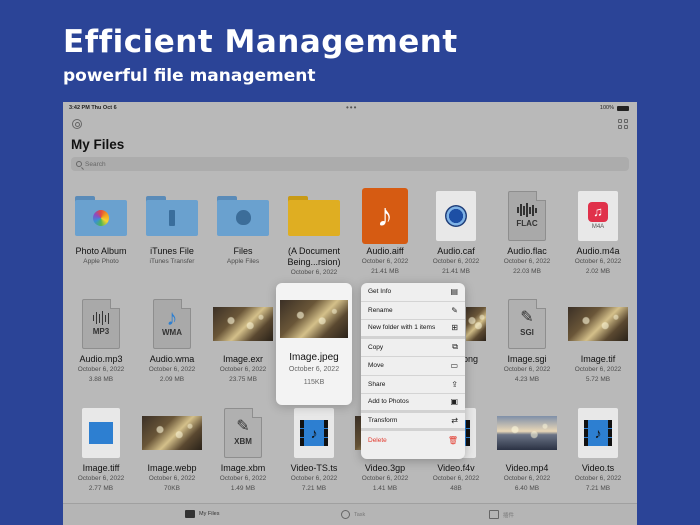 This screenshot has height=525, width=700. What do you see at coordinates (413, 440) in the screenshot?
I see `menu-item-delete: Delete 🗑` at bounding box center [413, 440].